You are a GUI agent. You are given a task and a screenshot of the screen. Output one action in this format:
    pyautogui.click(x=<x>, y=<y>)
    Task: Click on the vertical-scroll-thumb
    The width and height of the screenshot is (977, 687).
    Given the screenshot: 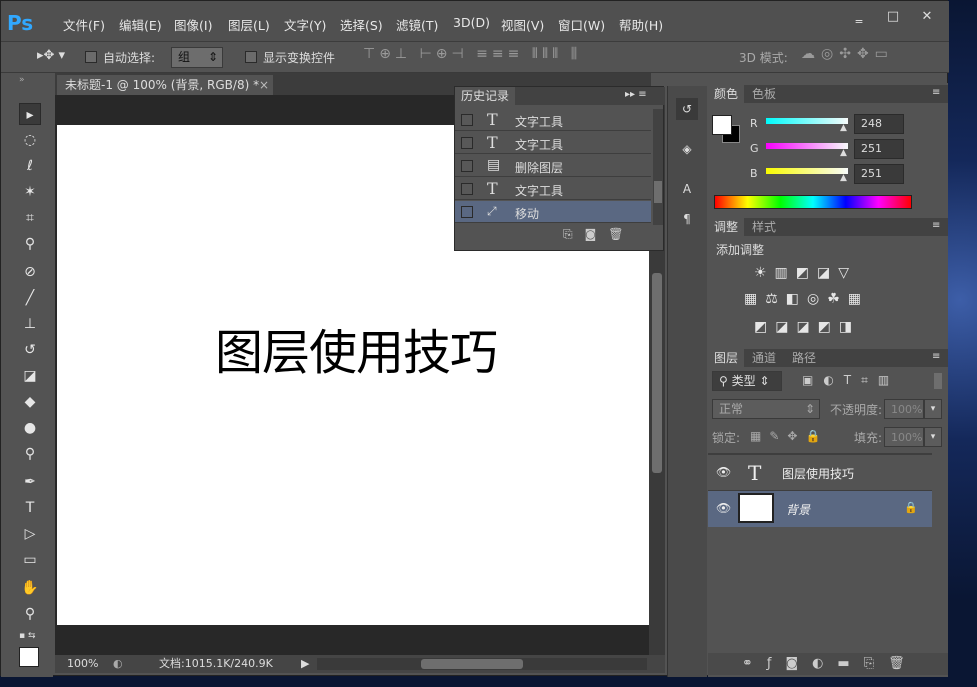 What is the action you would take?
    pyautogui.click(x=657, y=373)
    